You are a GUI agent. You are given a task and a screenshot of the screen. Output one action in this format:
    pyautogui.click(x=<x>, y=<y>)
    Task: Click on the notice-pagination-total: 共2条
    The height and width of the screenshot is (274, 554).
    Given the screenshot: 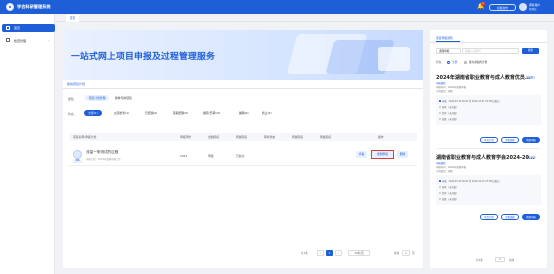 What is the action you would take?
    pyautogui.click(x=479, y=260)
    